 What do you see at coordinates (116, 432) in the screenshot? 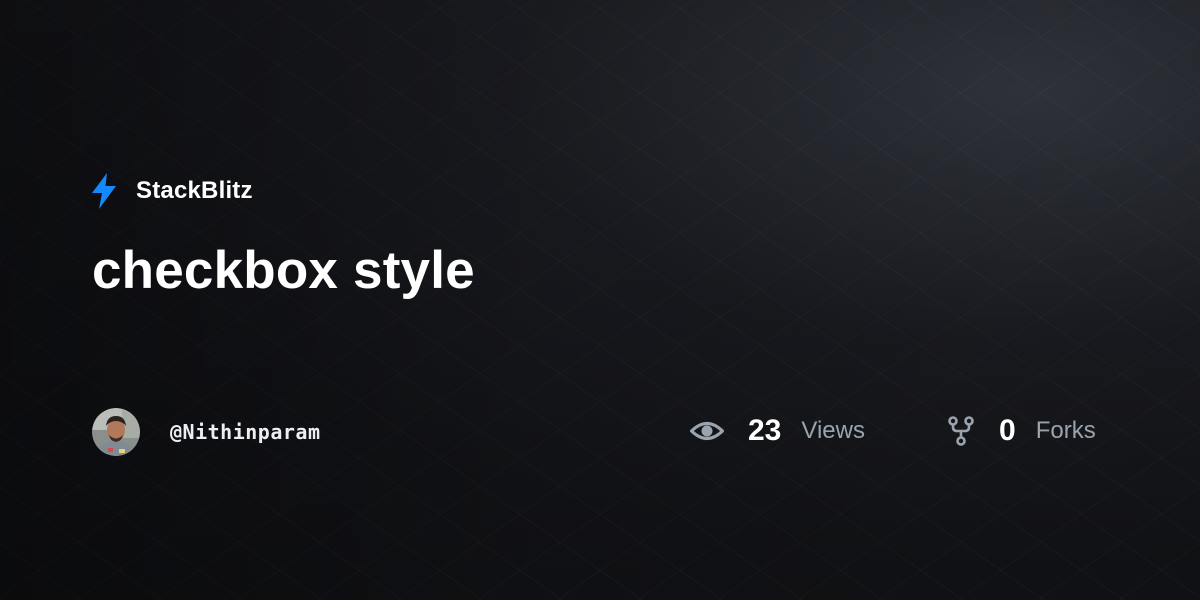
I see `avatar` at bounding box center [116, 432].